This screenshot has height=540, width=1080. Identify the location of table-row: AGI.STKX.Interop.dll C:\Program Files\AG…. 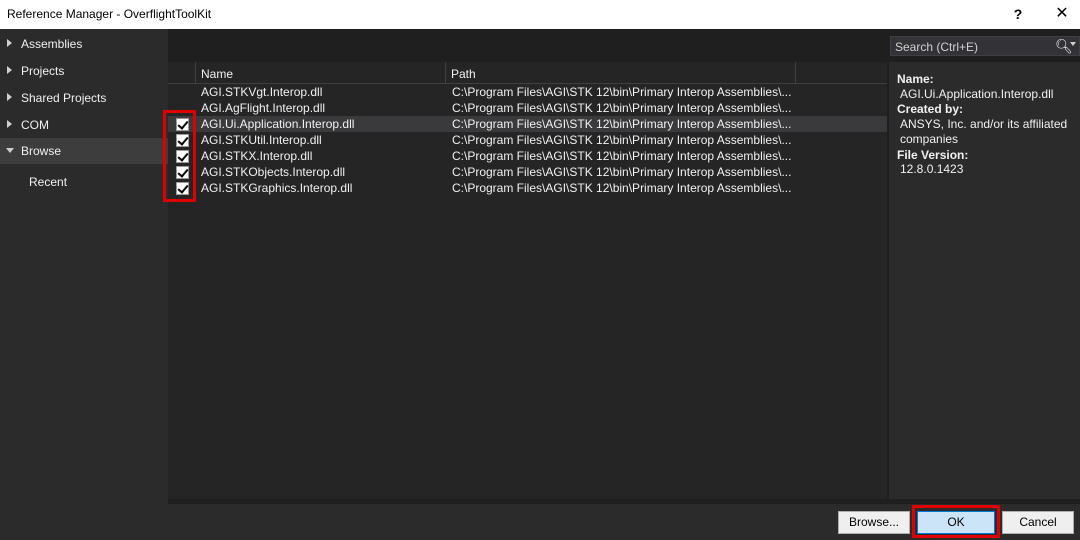
(527, 156).